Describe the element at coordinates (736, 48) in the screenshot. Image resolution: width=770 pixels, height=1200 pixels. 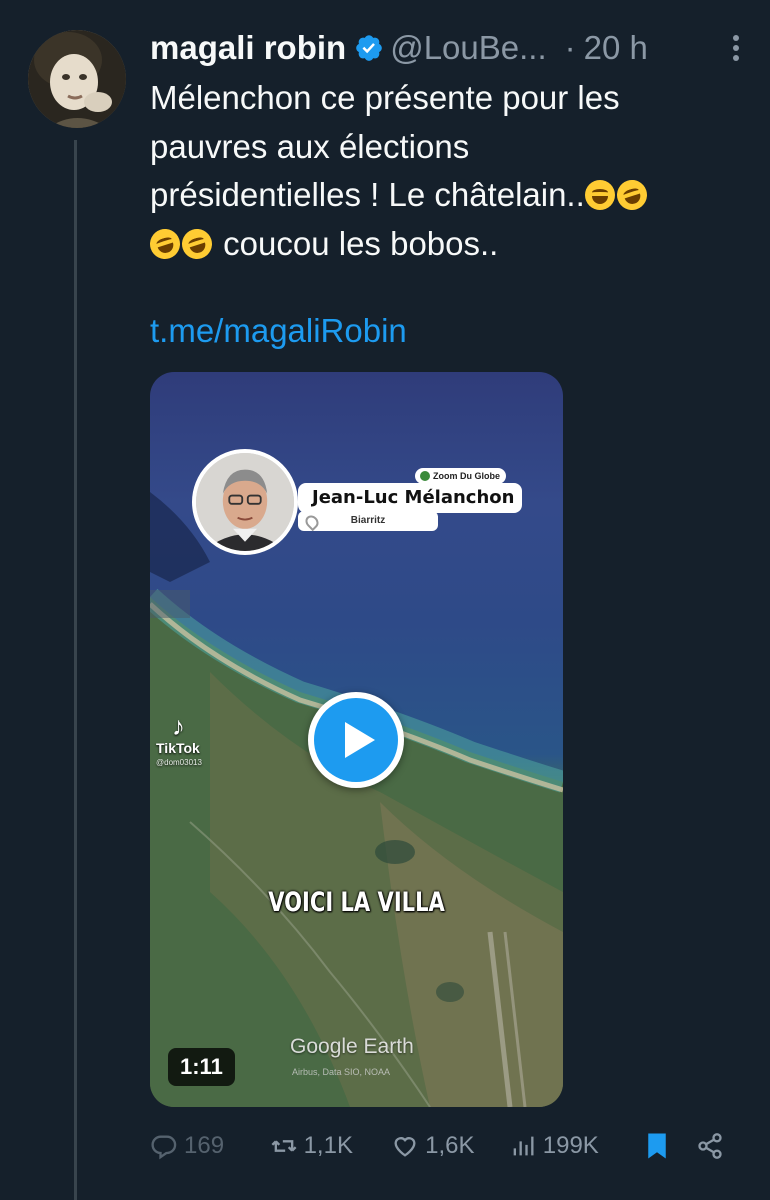
I see `more-dots-icon` at that location.